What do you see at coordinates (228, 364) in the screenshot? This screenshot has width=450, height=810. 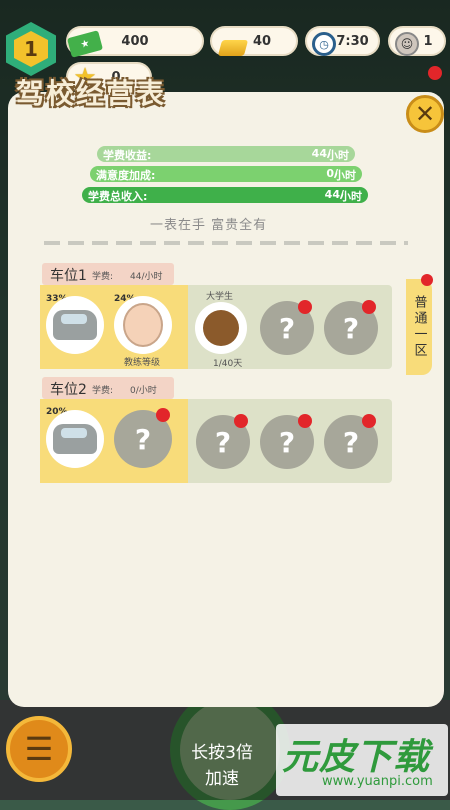 I see `student-progress: 1/40天` at bounding box center [228, 364].